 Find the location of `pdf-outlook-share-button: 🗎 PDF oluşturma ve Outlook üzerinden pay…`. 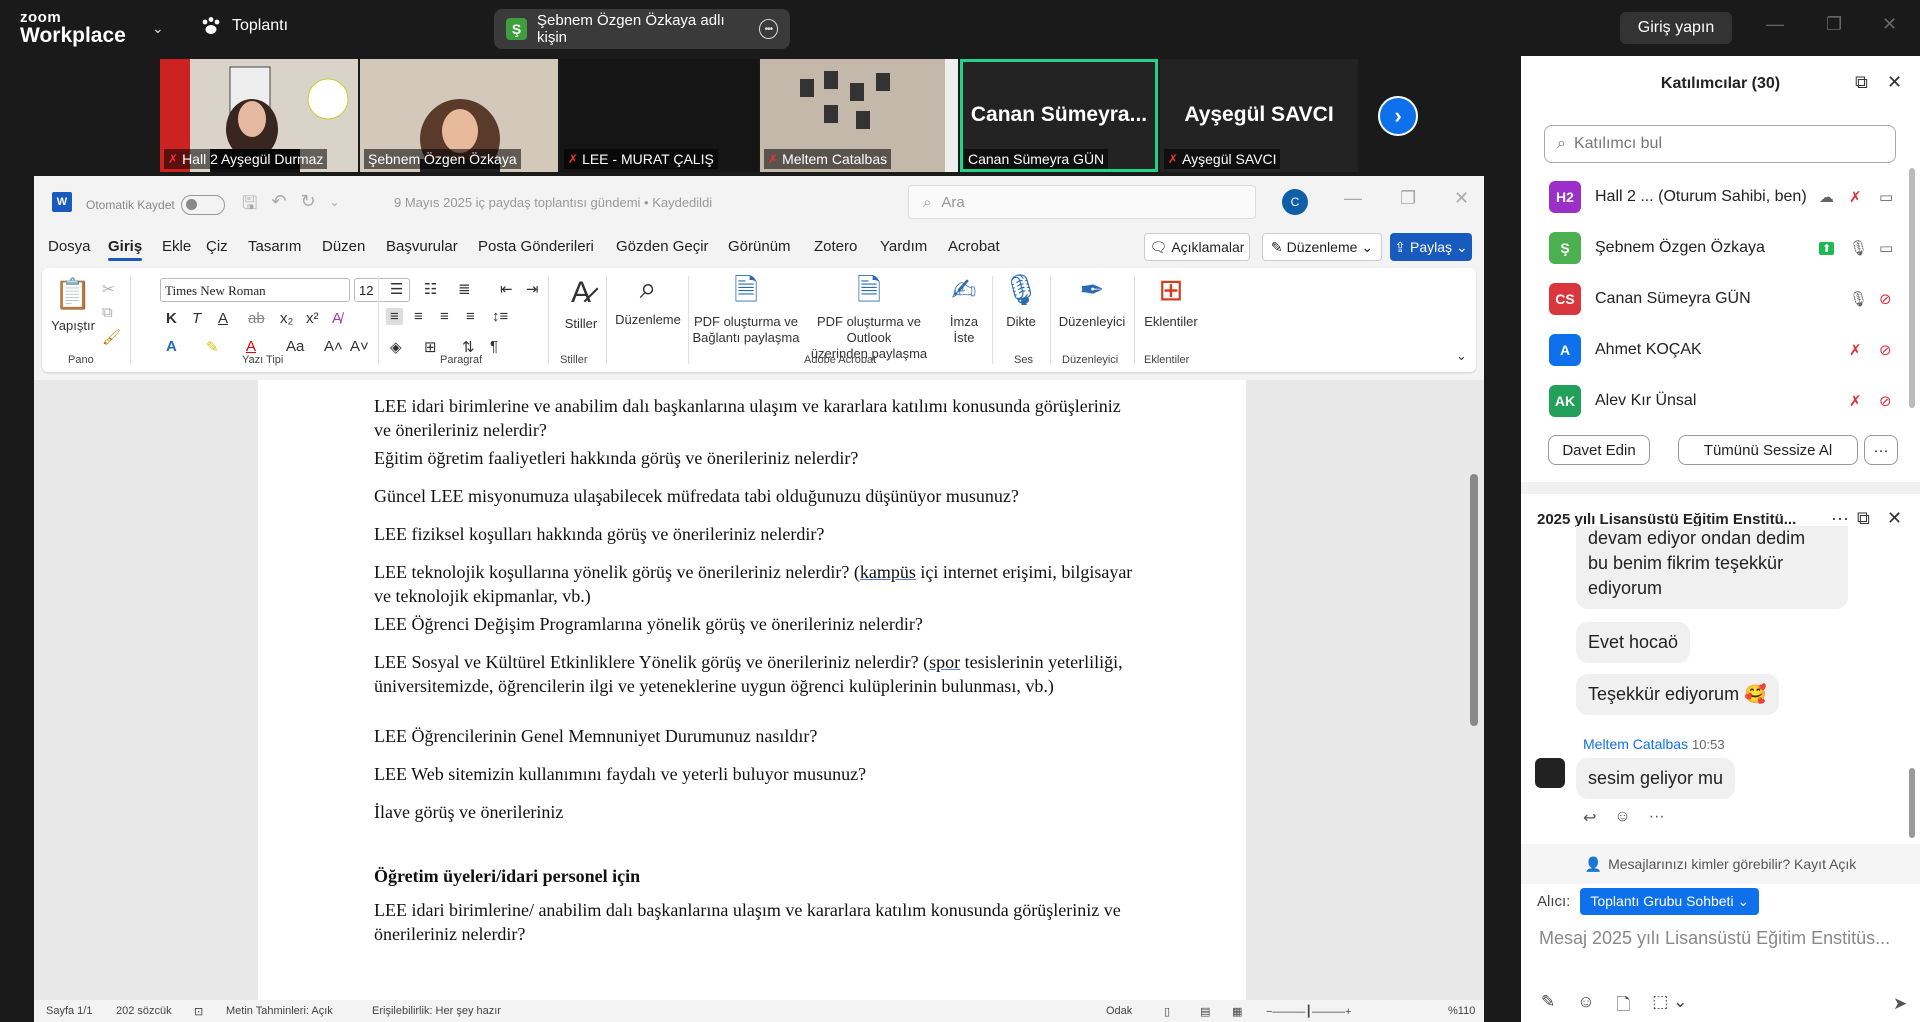

pdf-outlook-share-button: 🗎 PDF oluşturma ve Outlook üzerinden pay… is located at coordinates (869, 317).